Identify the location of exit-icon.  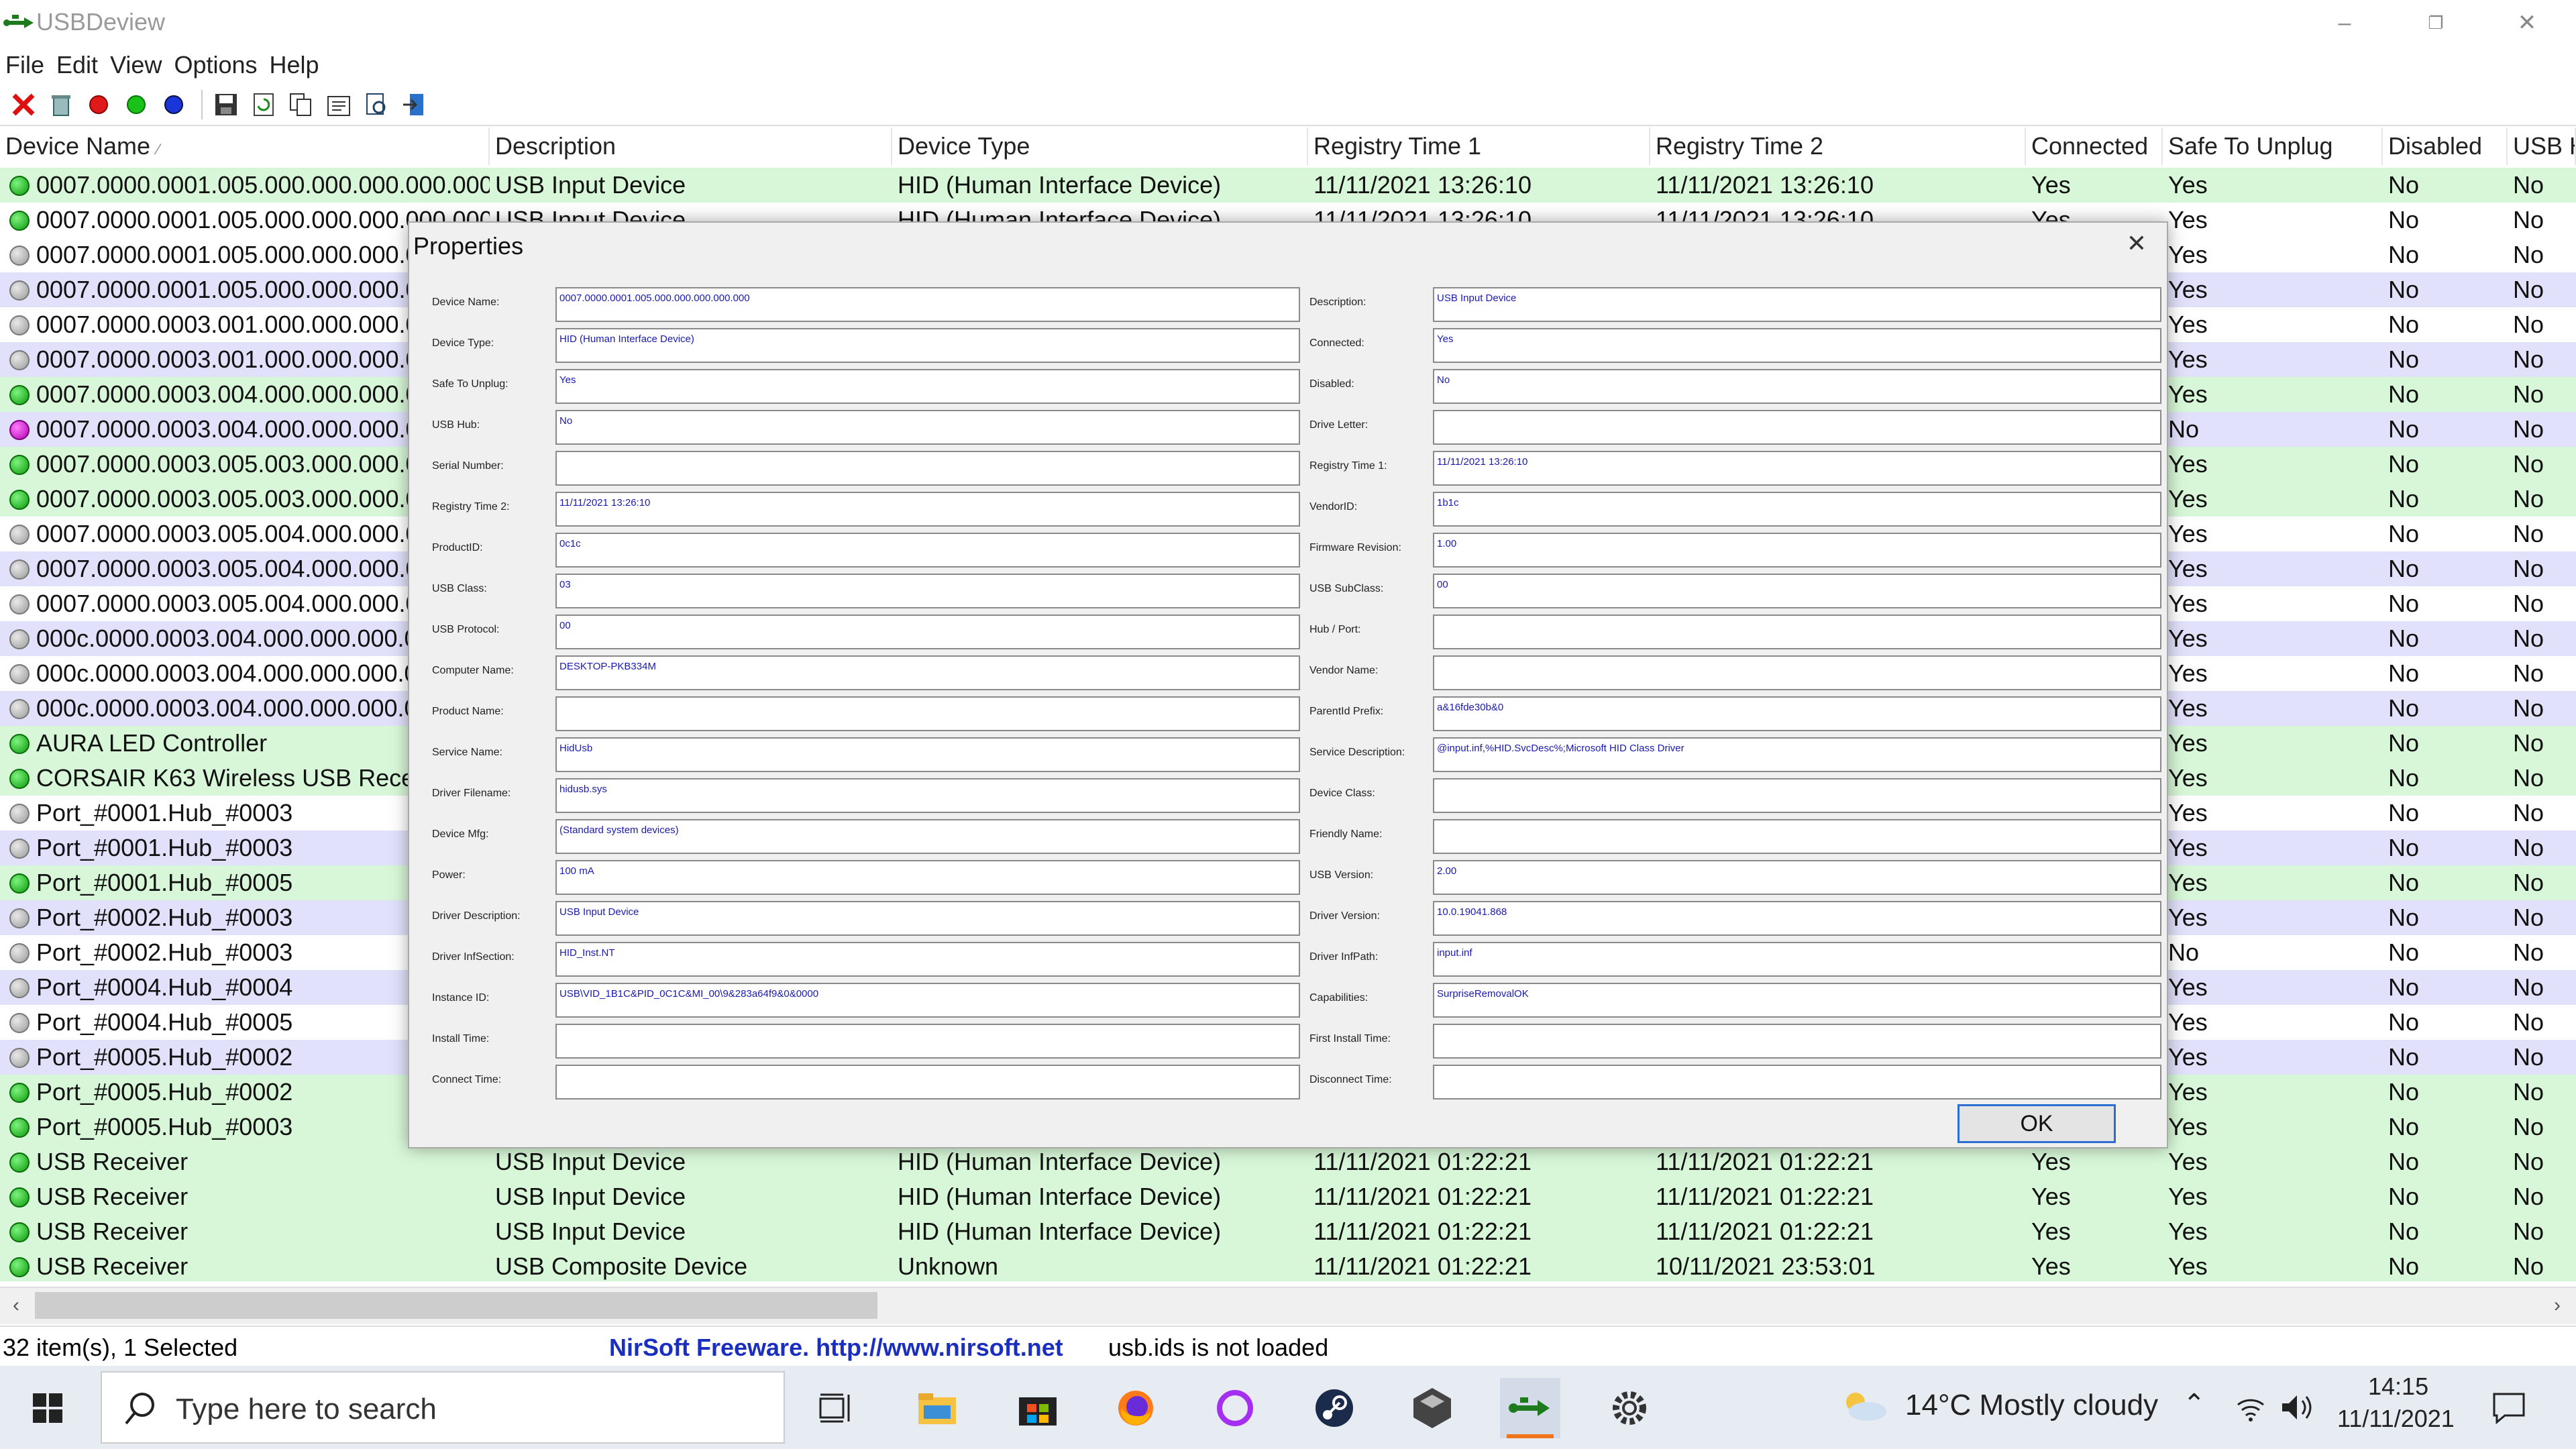
(414, 104).